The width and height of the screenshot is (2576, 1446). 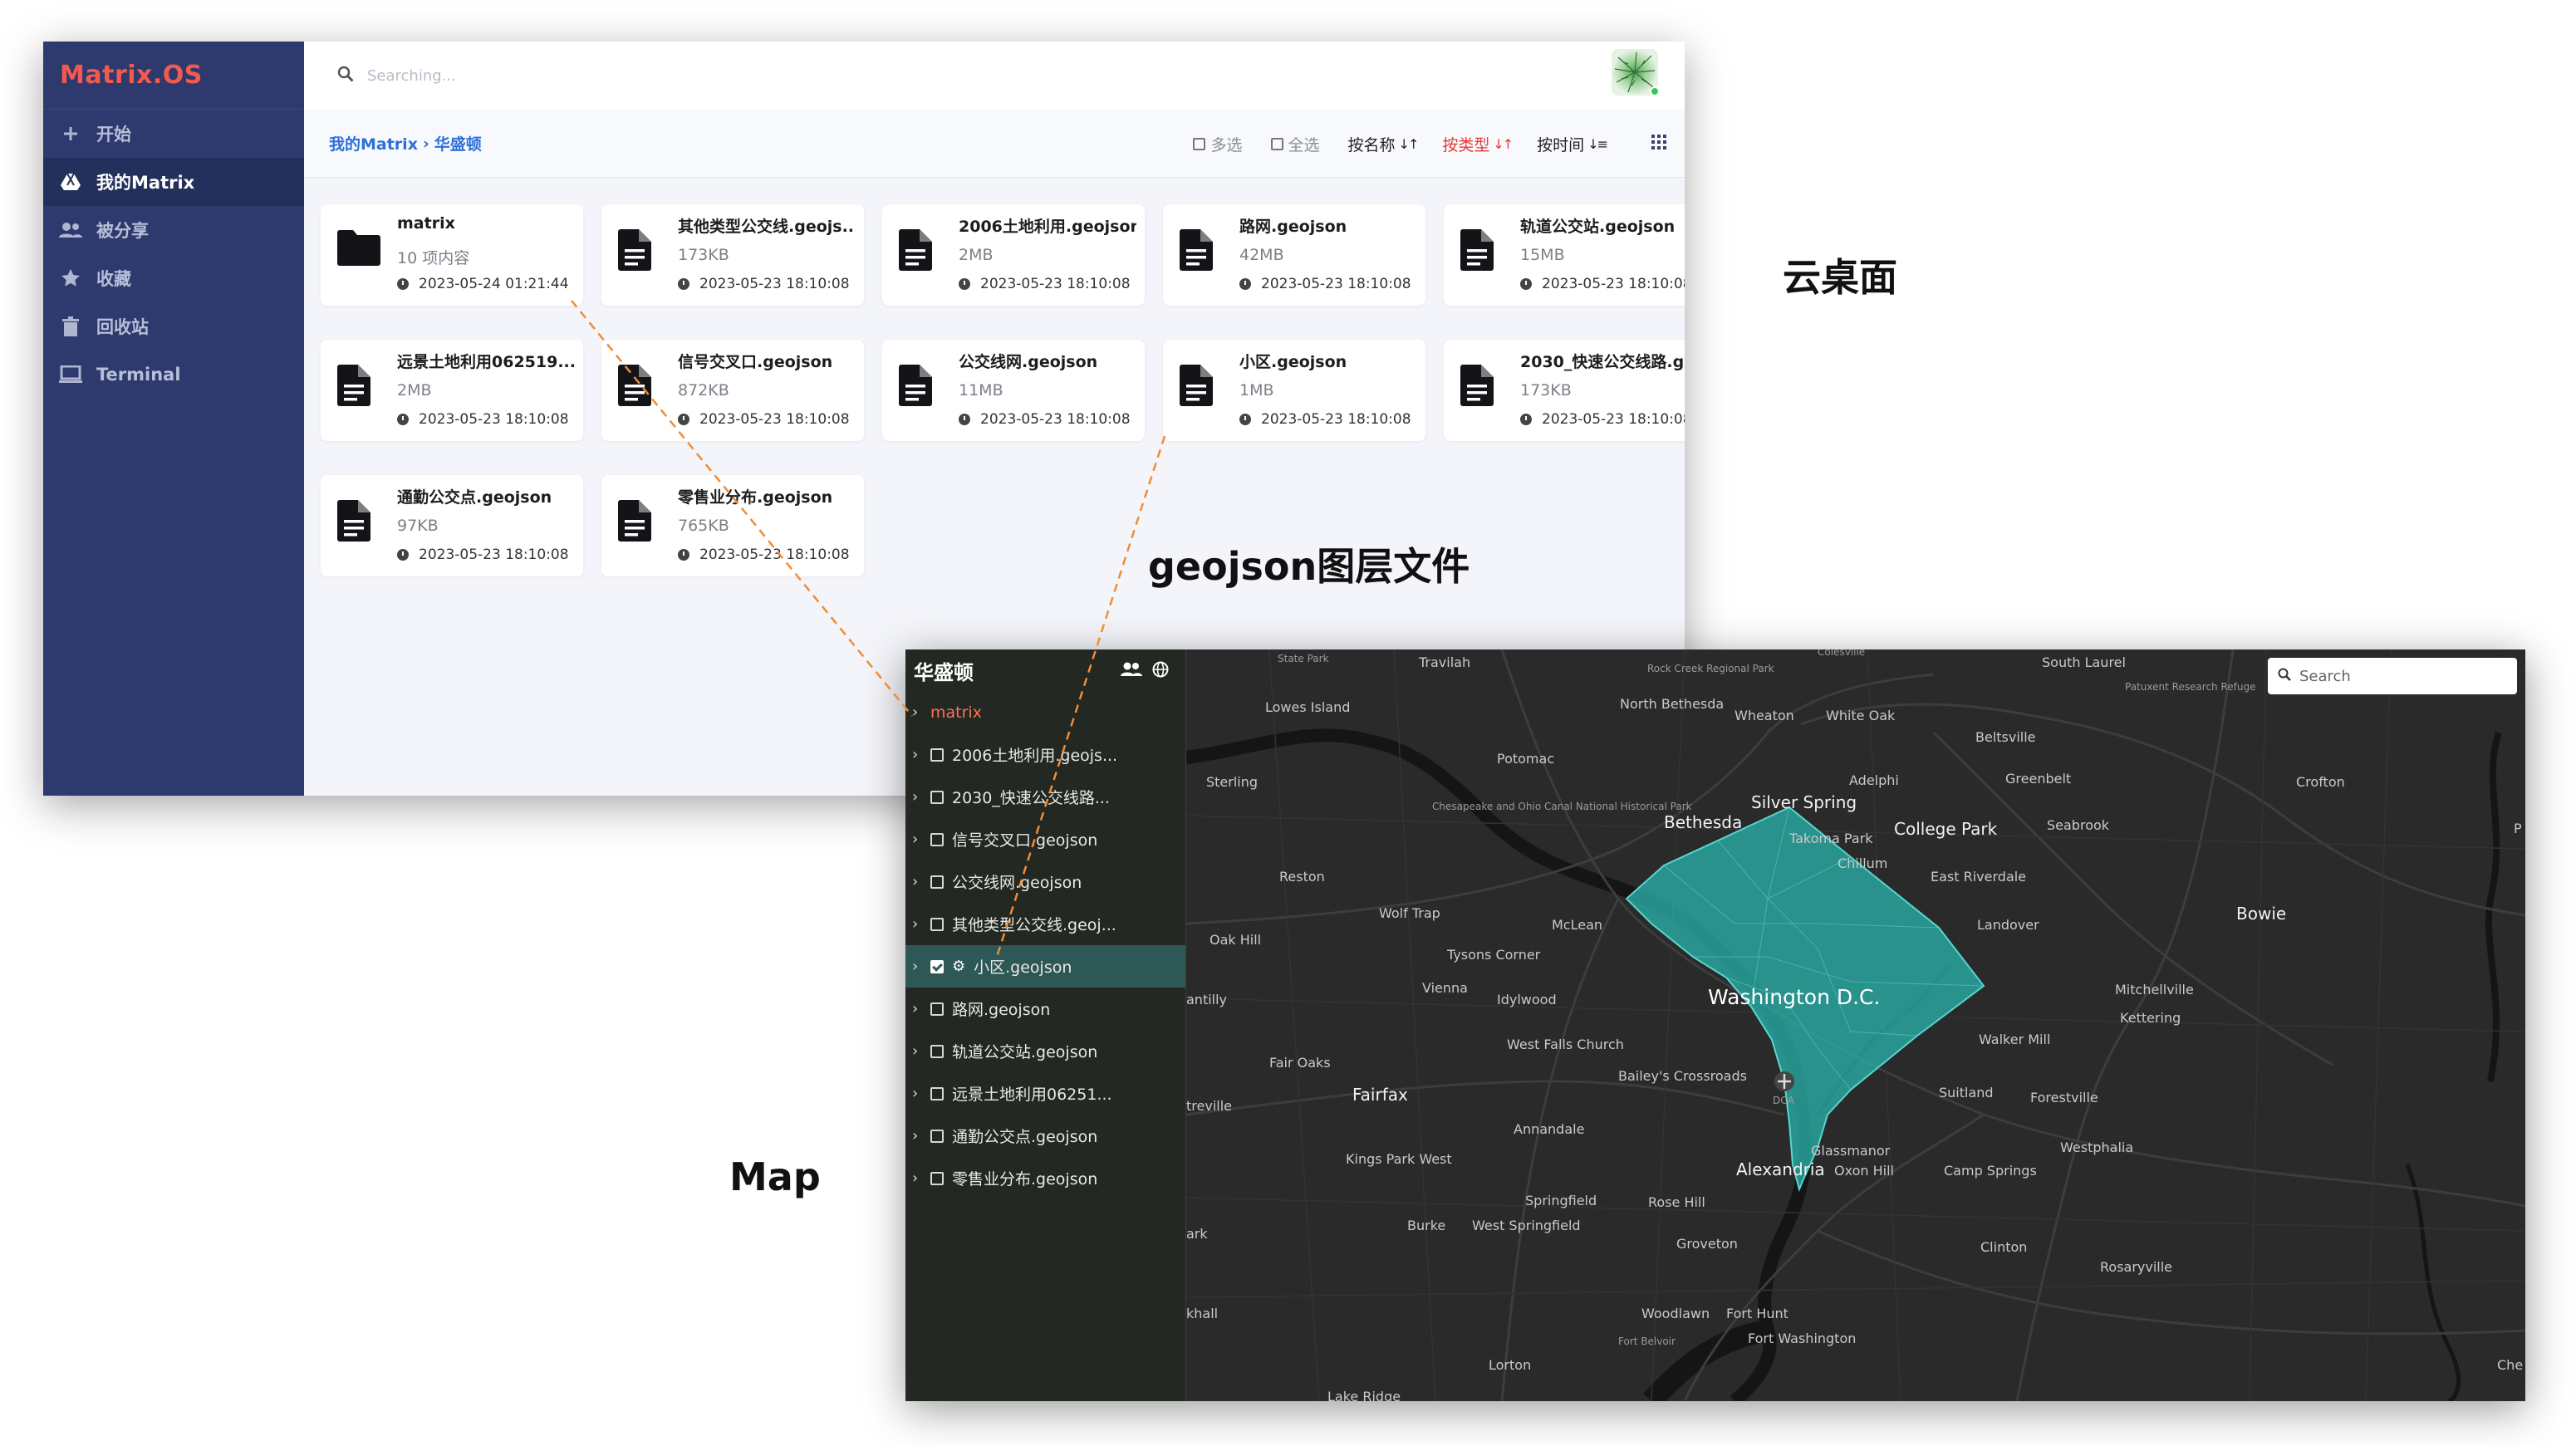 What do you see at coordinates (732, 525) in the screenshot?
I see `file-card: 零售业分布.geojson 765KB 2023-05-23 18:10:08` at bounding box center [732, 525].